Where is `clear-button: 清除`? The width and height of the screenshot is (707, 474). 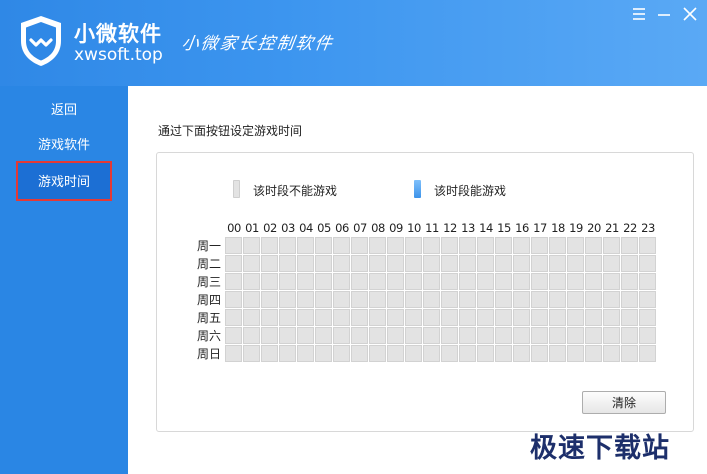 clear-button: 清除 is located at coordinates (624, 402).